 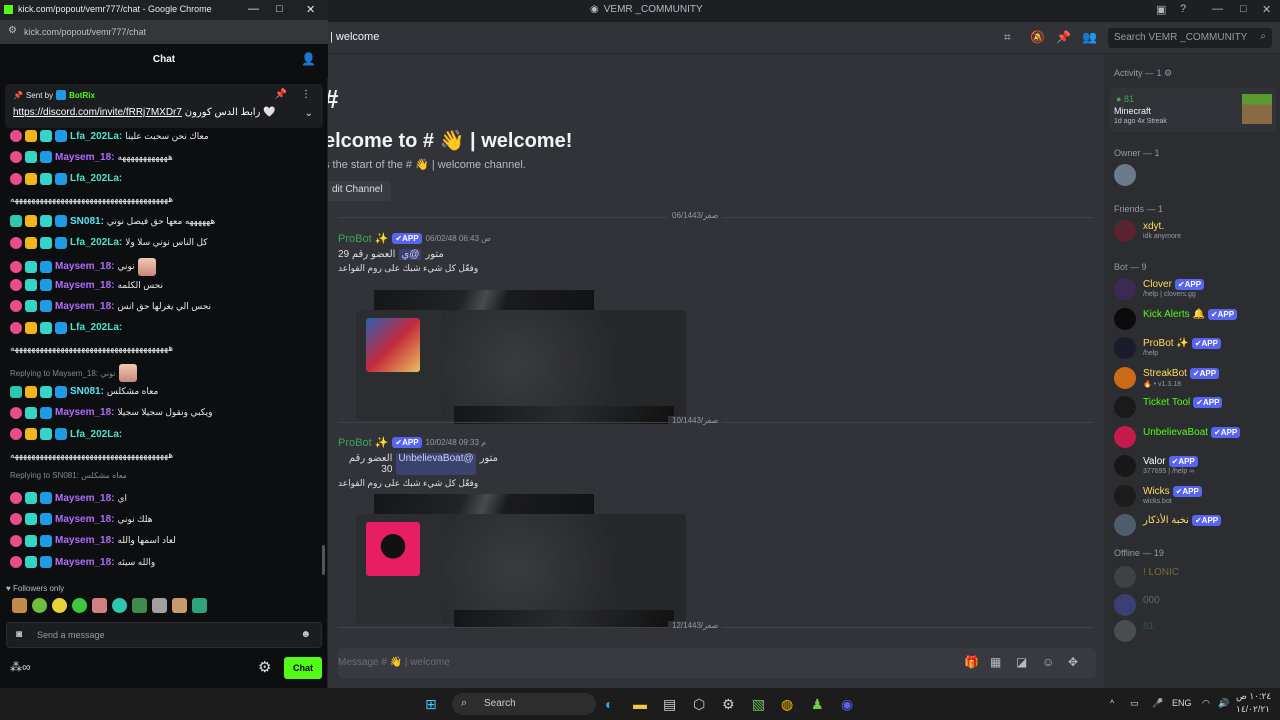 I want to click on server-search-input: Search VEMR _COMMUNITY ⌕, so click(x=1190, y=38).